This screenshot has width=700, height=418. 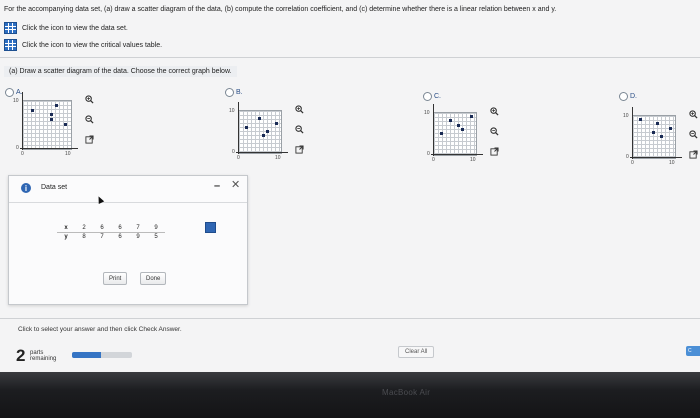 I want to click on option-b-label: B., so click(x=239, y=92).